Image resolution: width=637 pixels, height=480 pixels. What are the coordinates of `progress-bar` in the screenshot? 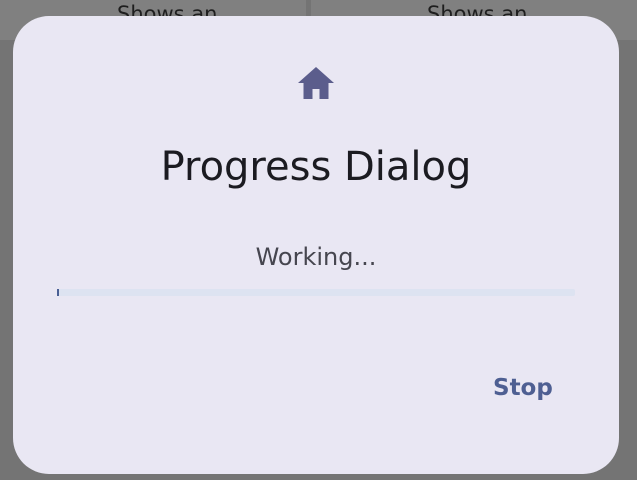 It's located at (316, 292).